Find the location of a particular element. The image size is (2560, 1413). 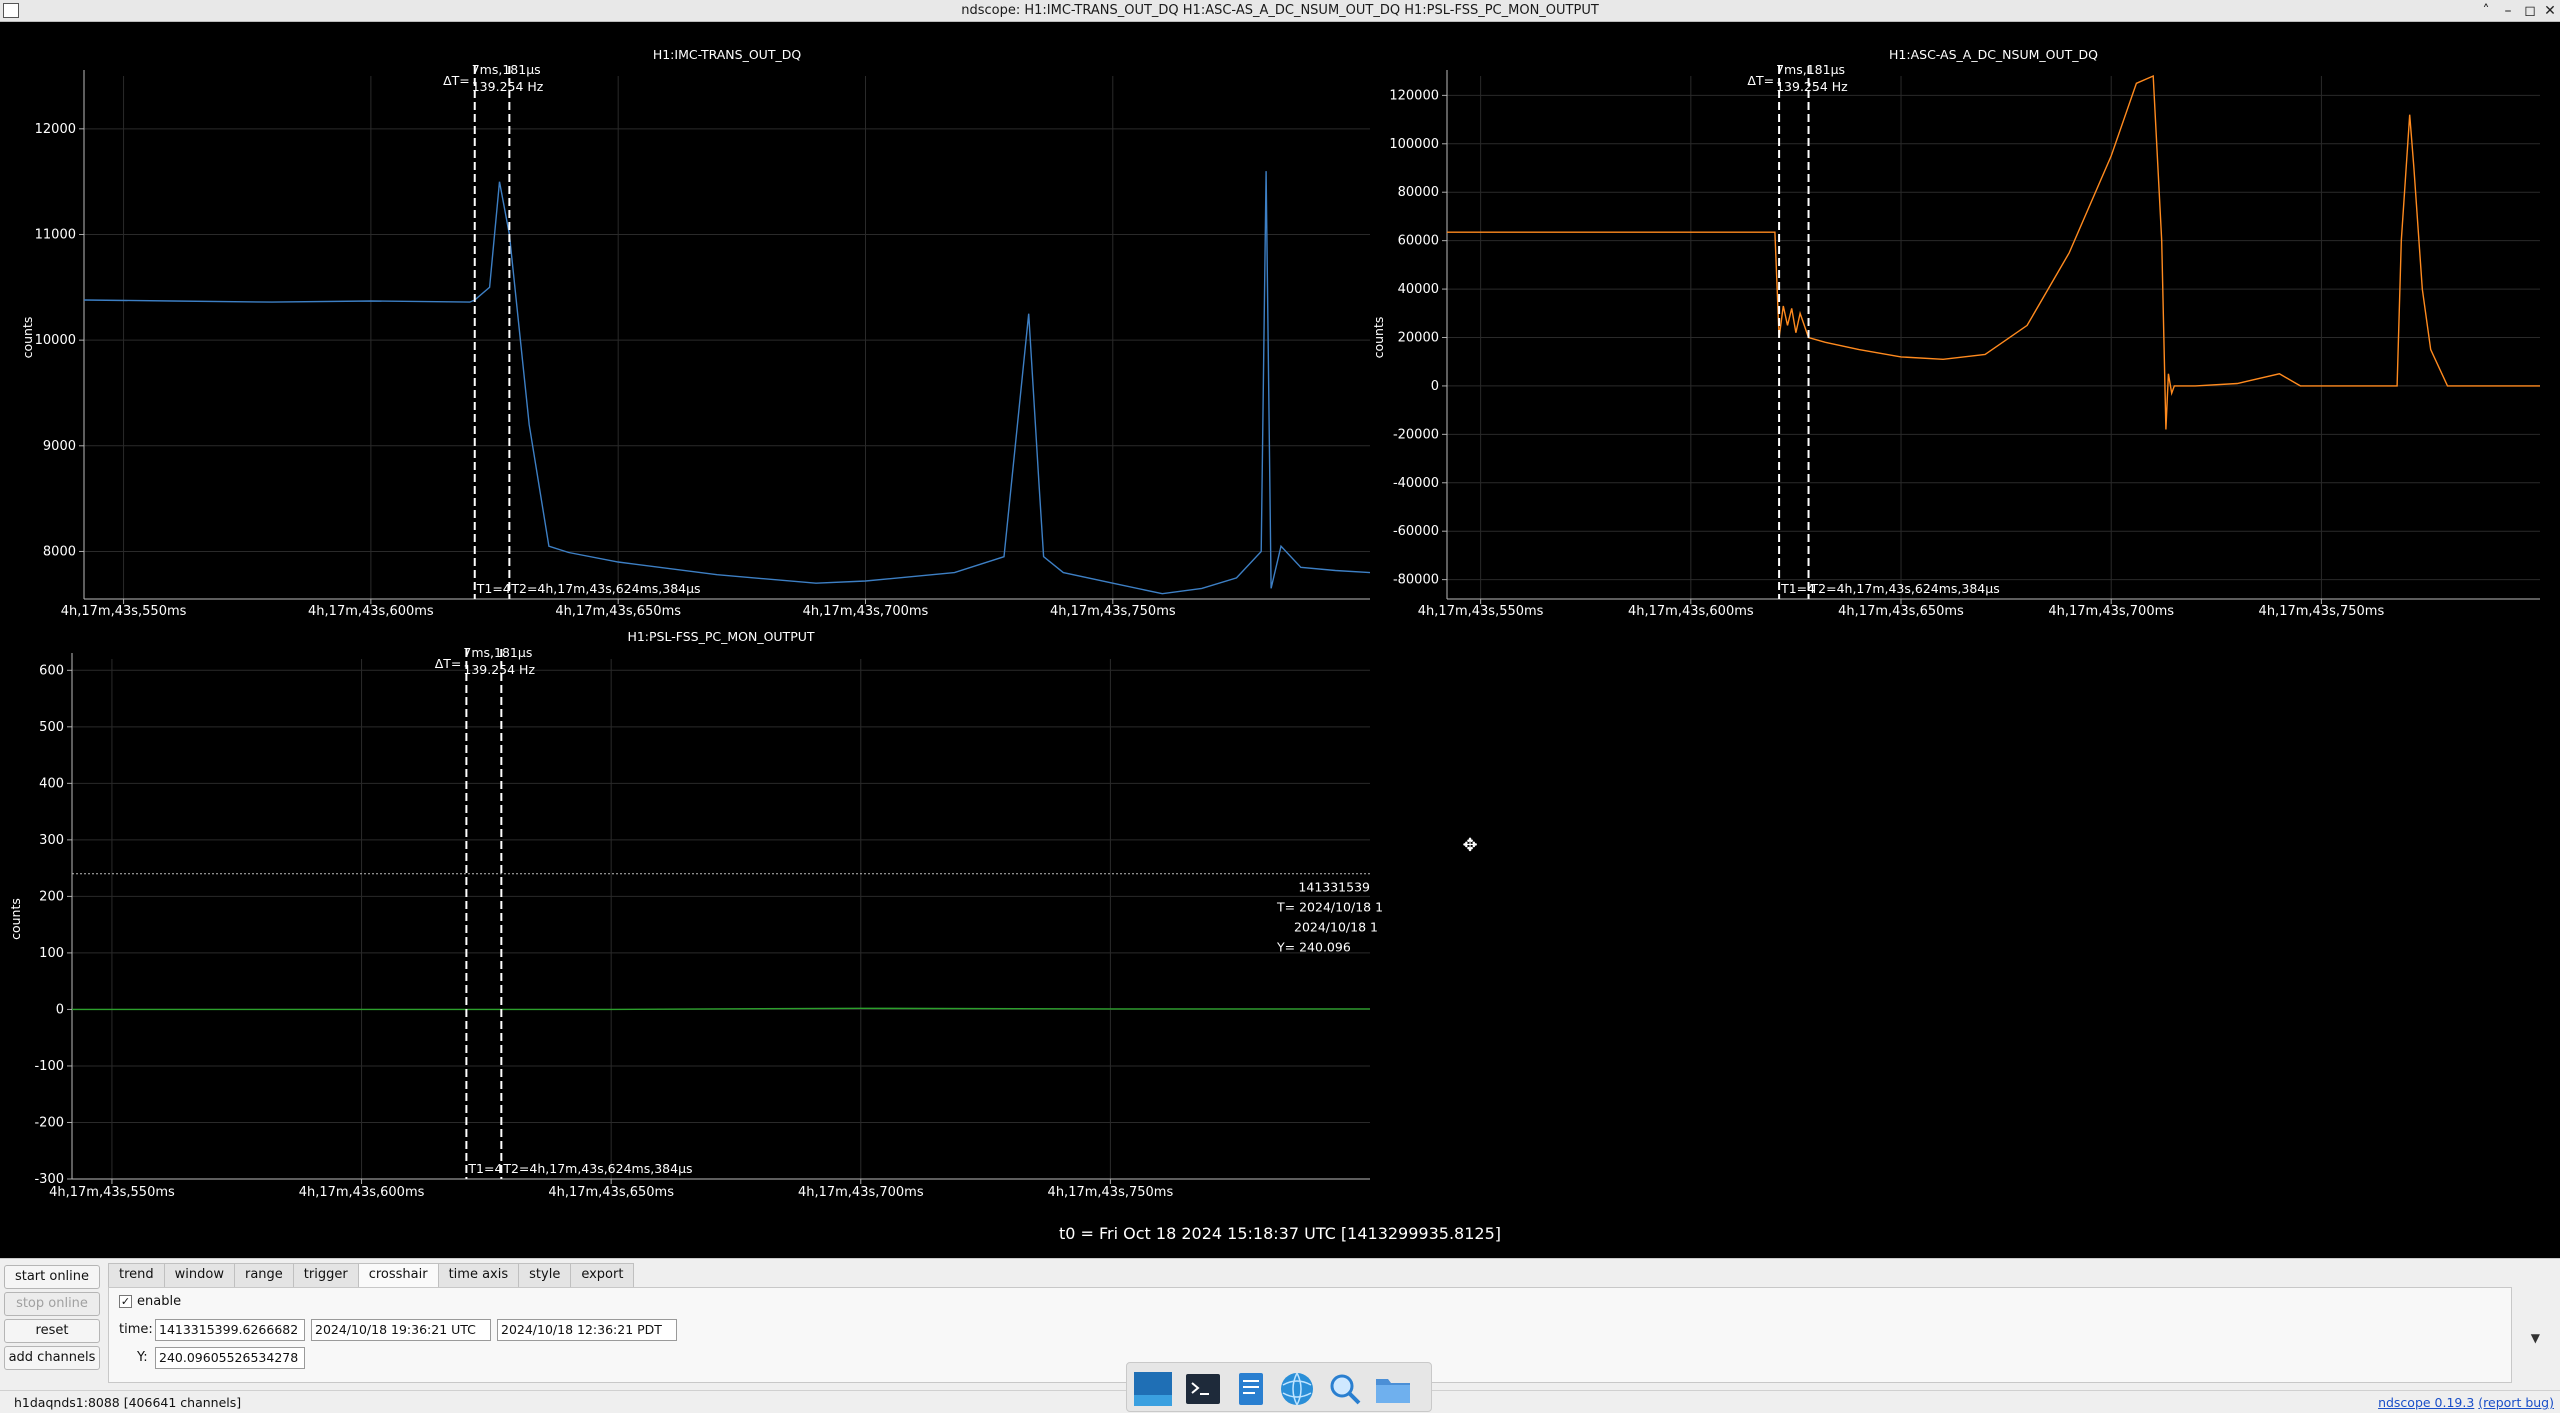

version-info: ndscope 0.19.3 (report bug) is located at coordinates (2466, 1402).